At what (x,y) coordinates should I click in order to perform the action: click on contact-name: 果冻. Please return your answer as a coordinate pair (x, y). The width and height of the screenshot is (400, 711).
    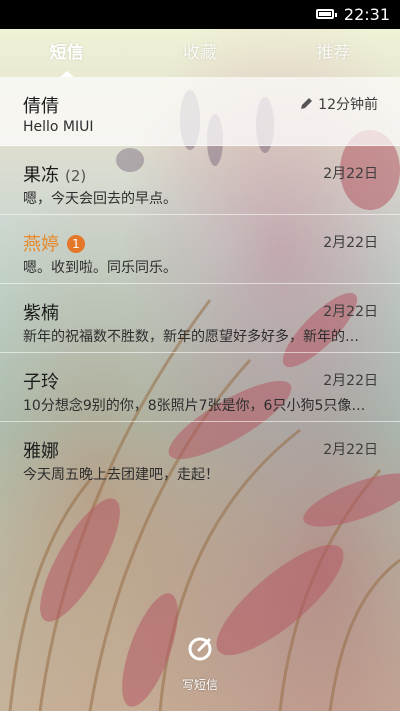
    Looking at the image, I should click on (41, 175).